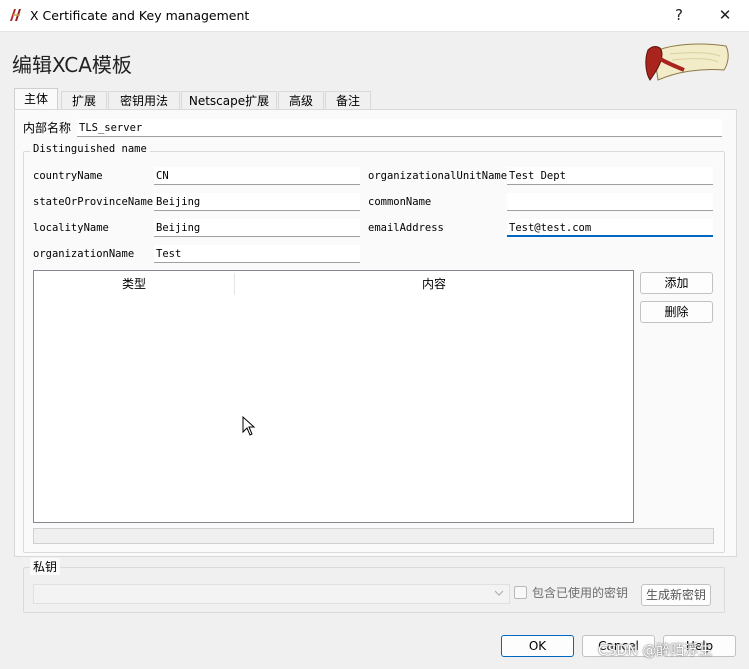  What do you see at coordinates (301, 100) in the screenshot?
I see `tab-advanced: 高级` at bounding box center [301, 100].